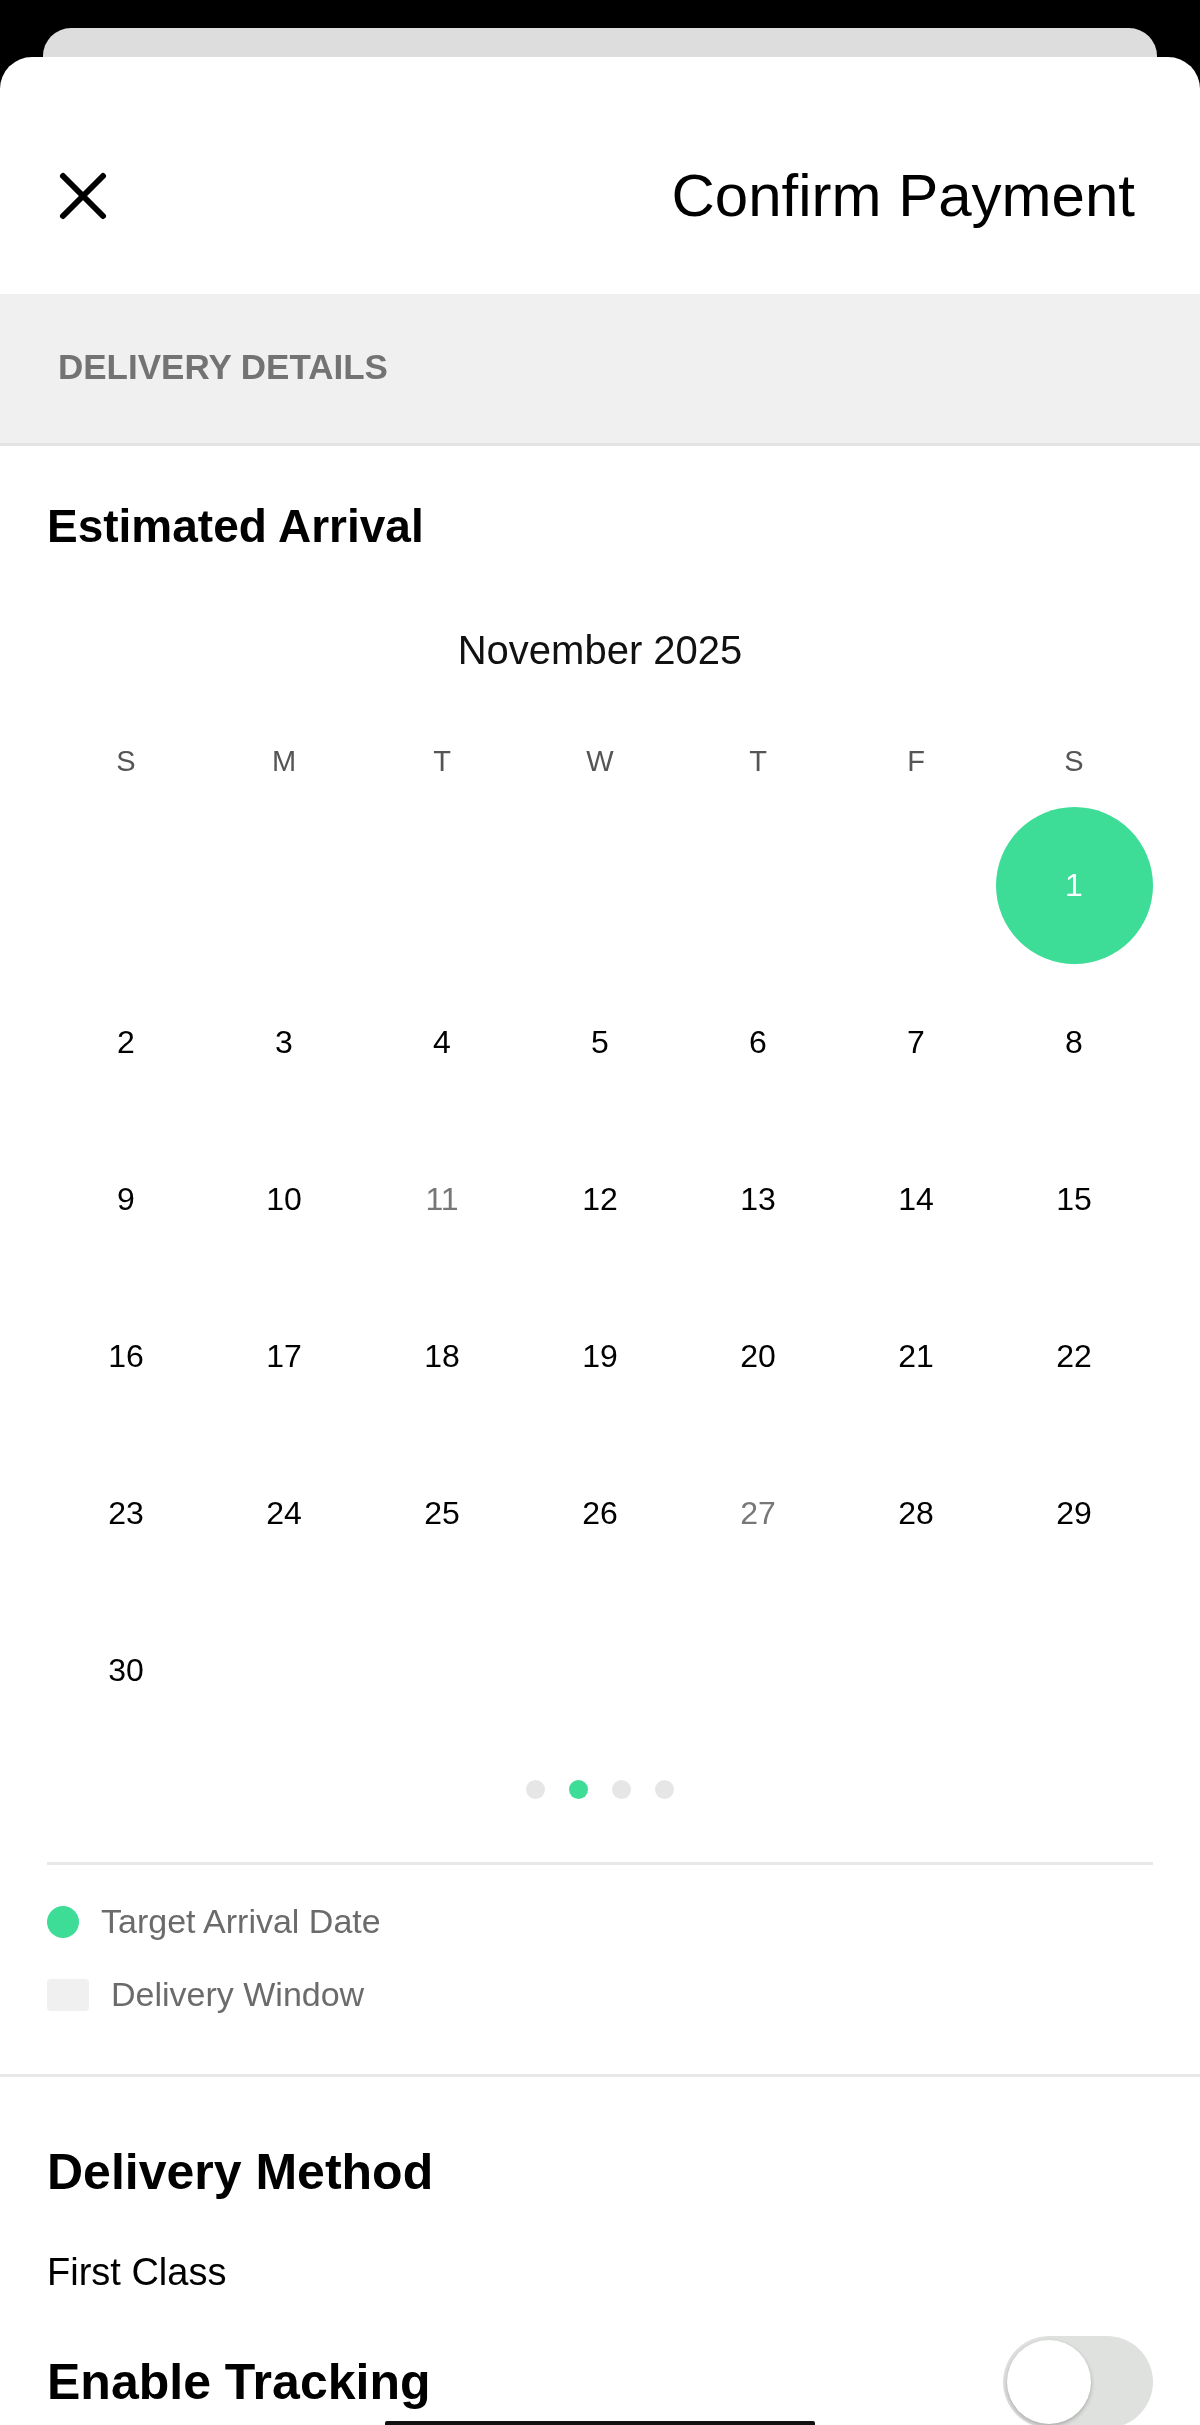  Describe the element at coordinates (83, 195) in the screenshot. I see `close-icon` at that location.